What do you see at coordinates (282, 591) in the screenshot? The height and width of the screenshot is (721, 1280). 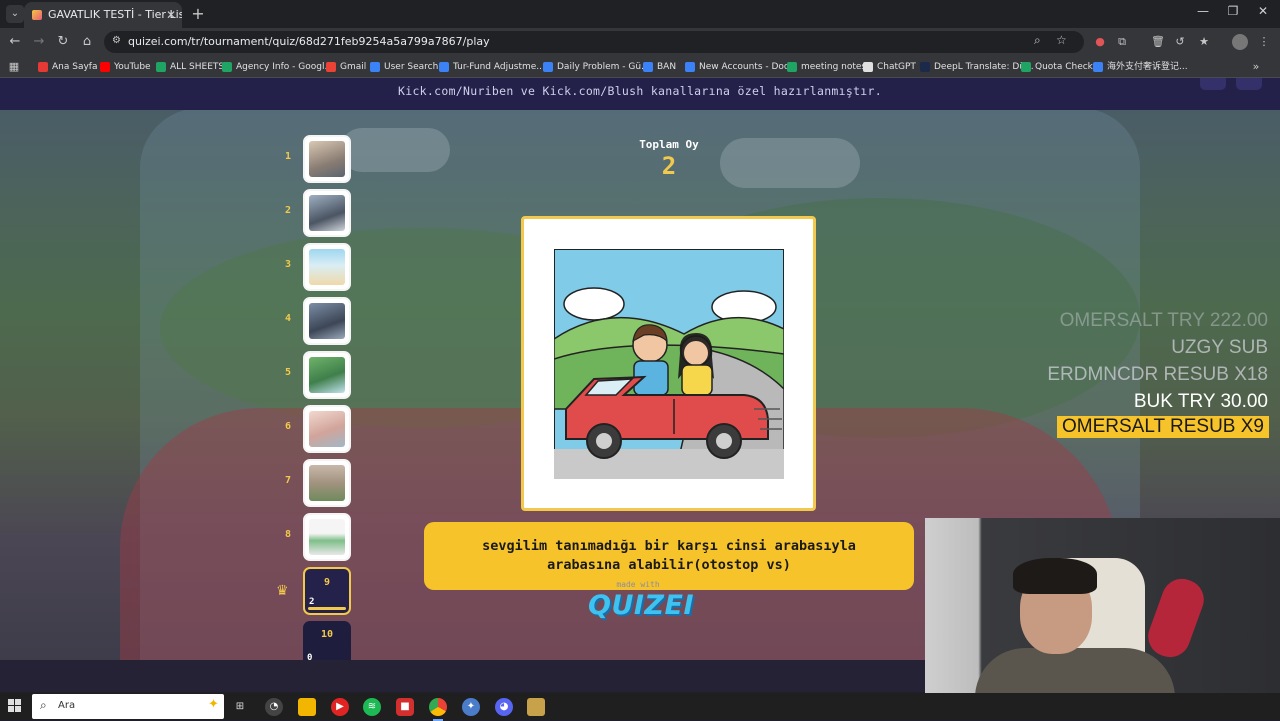 I see `crown-icon: ♛` at bounding box center [282, 591].